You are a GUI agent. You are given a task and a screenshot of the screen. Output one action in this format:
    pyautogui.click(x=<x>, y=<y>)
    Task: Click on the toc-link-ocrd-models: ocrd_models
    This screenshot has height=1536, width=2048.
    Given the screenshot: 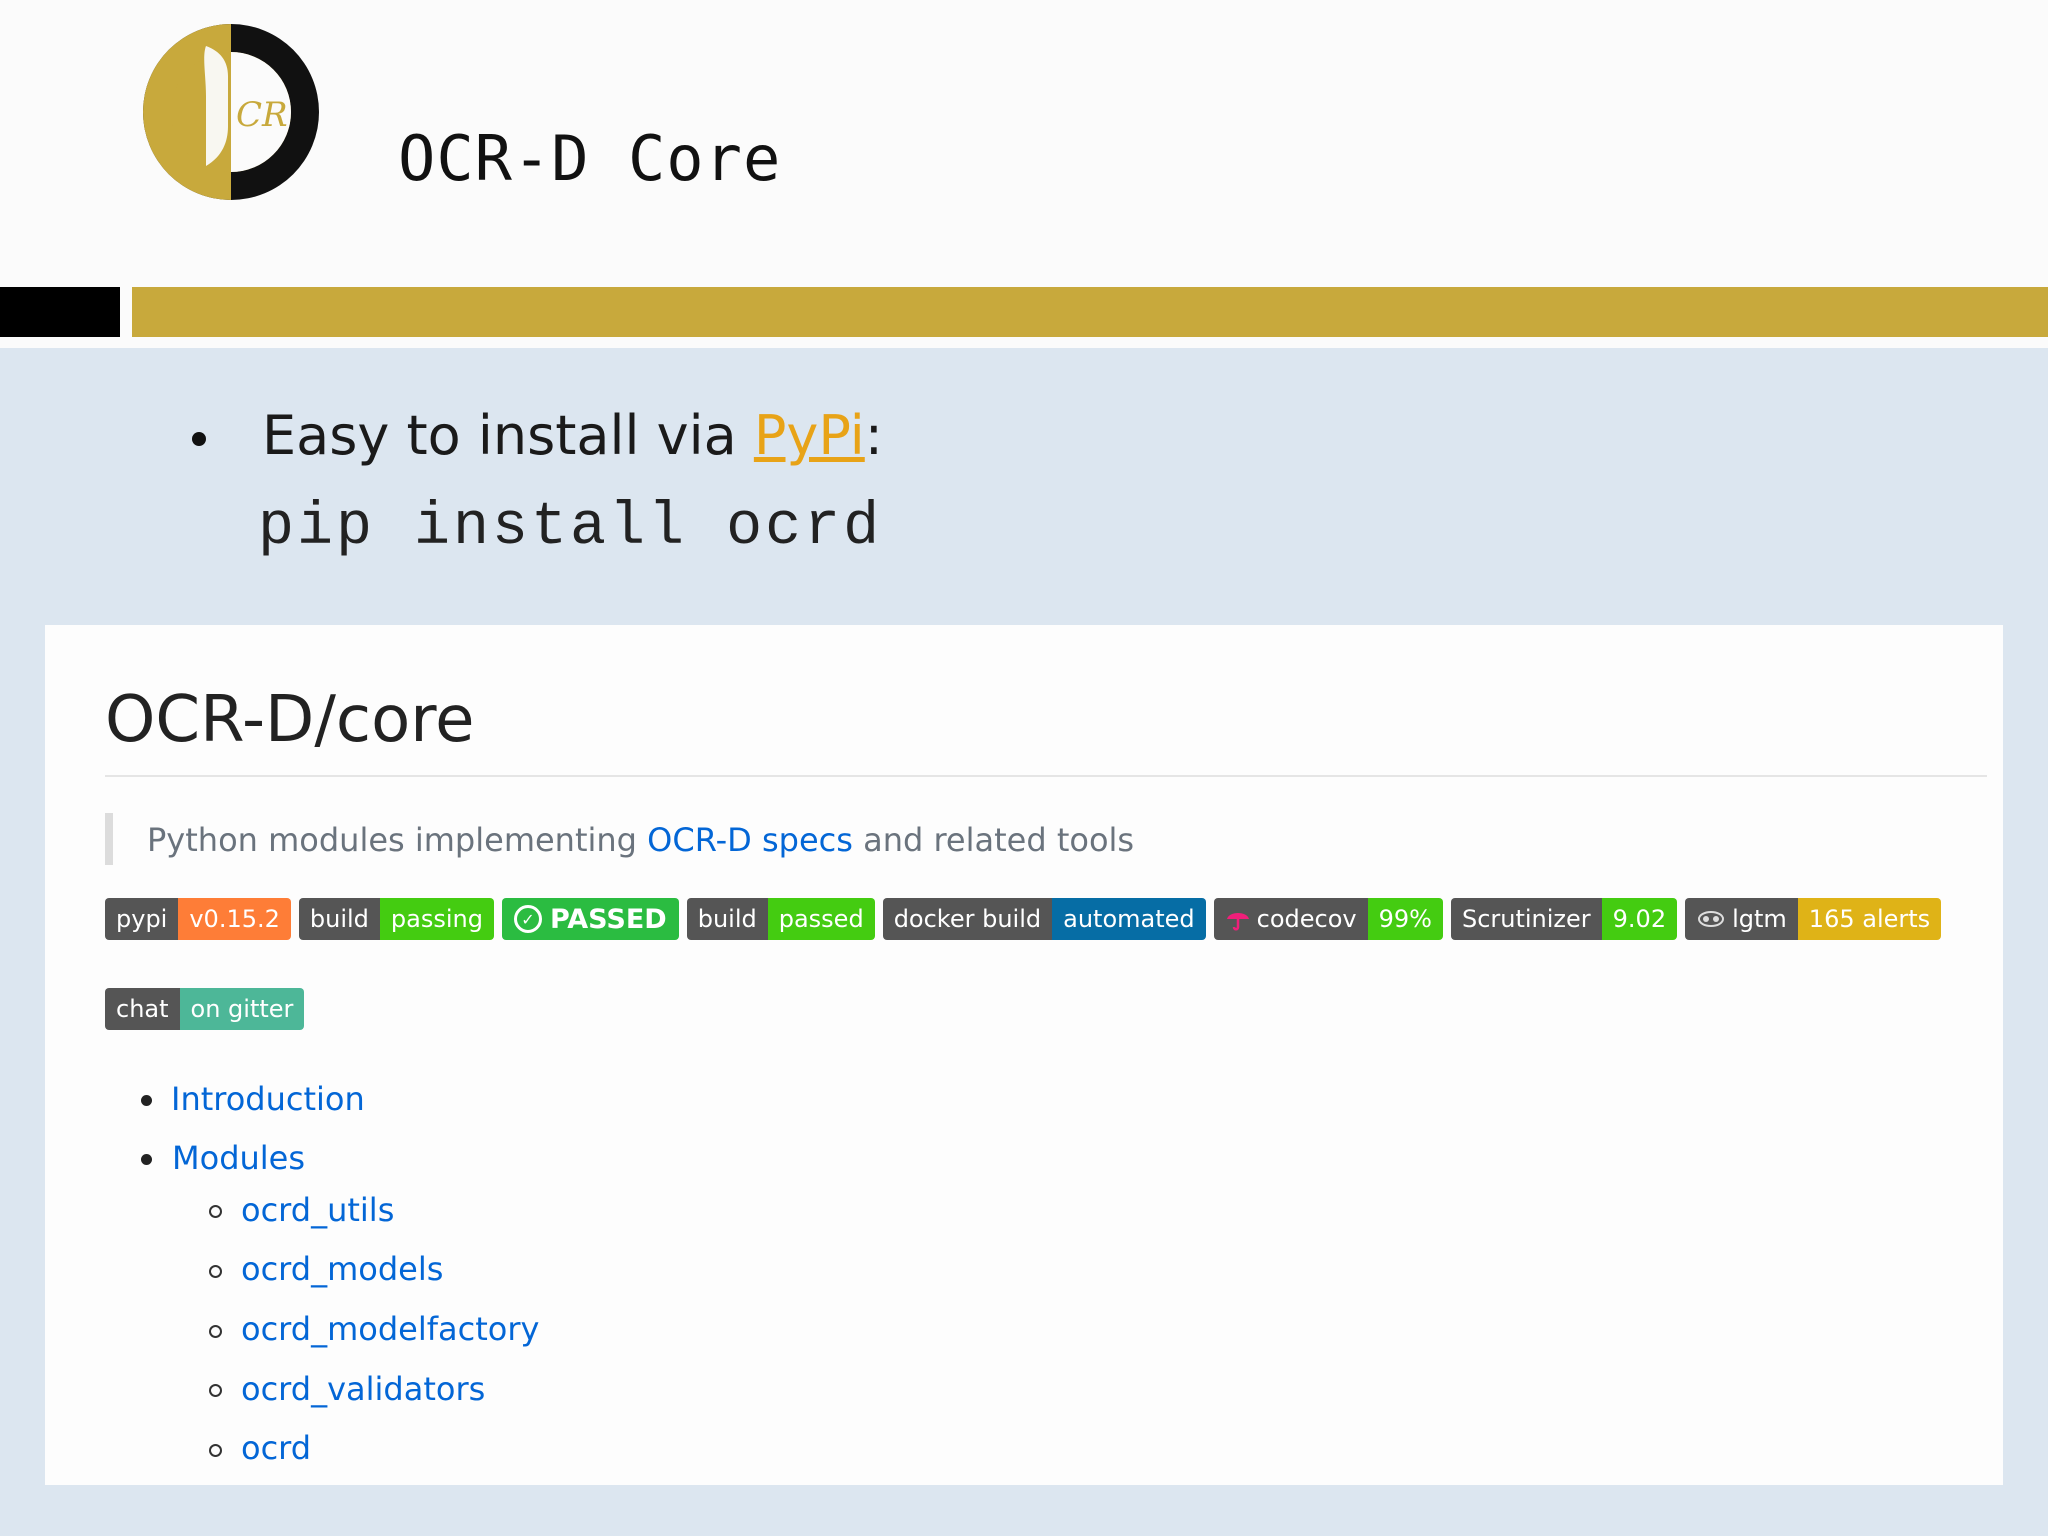 What is the action you would take?
    pyautogui.click(x=342, y=1269)
    